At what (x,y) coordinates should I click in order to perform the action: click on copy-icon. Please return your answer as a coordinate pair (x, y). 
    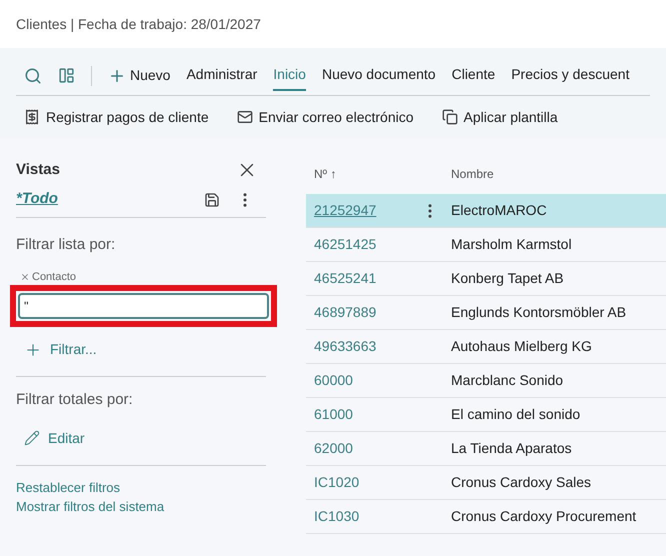
    Looking at the image, I should click on (450, 117).